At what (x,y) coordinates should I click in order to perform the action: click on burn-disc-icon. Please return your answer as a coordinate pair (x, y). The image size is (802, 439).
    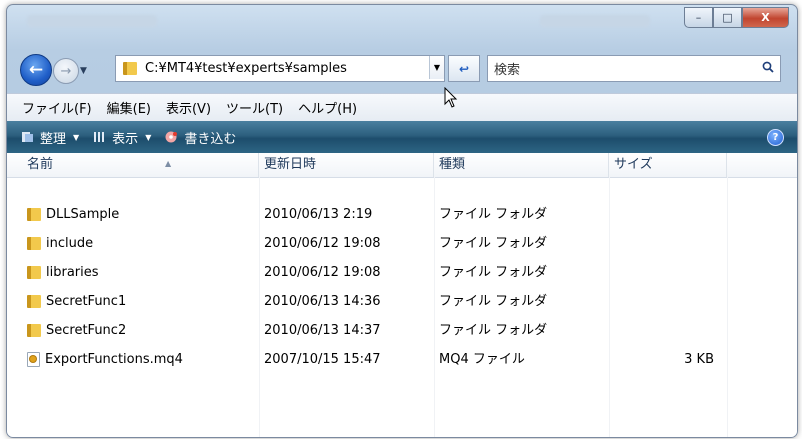
    Looking at the image, I should click on (171, 137).